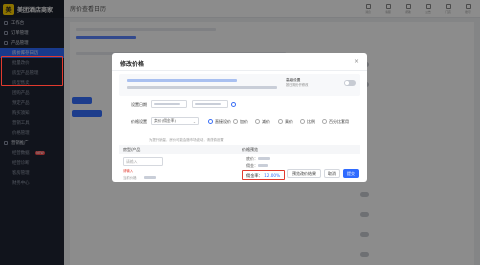 The width and height of the screenshot is (480, 265). I want to click on modal-title: 修改价格, so click(132, 64).